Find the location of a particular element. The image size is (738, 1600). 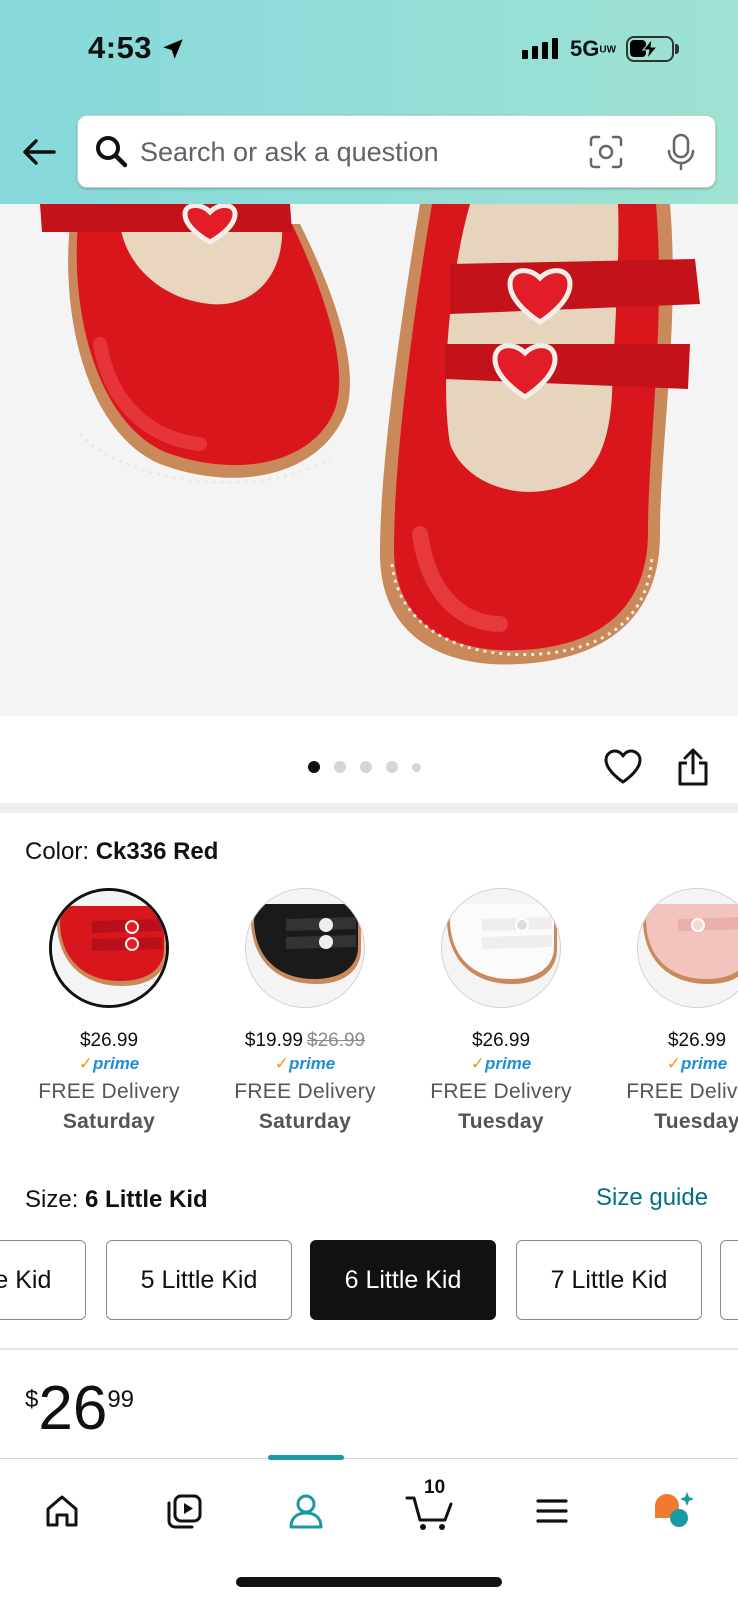

size-label: Size: 6 Little Kid is located at coordinates (116, 1199).